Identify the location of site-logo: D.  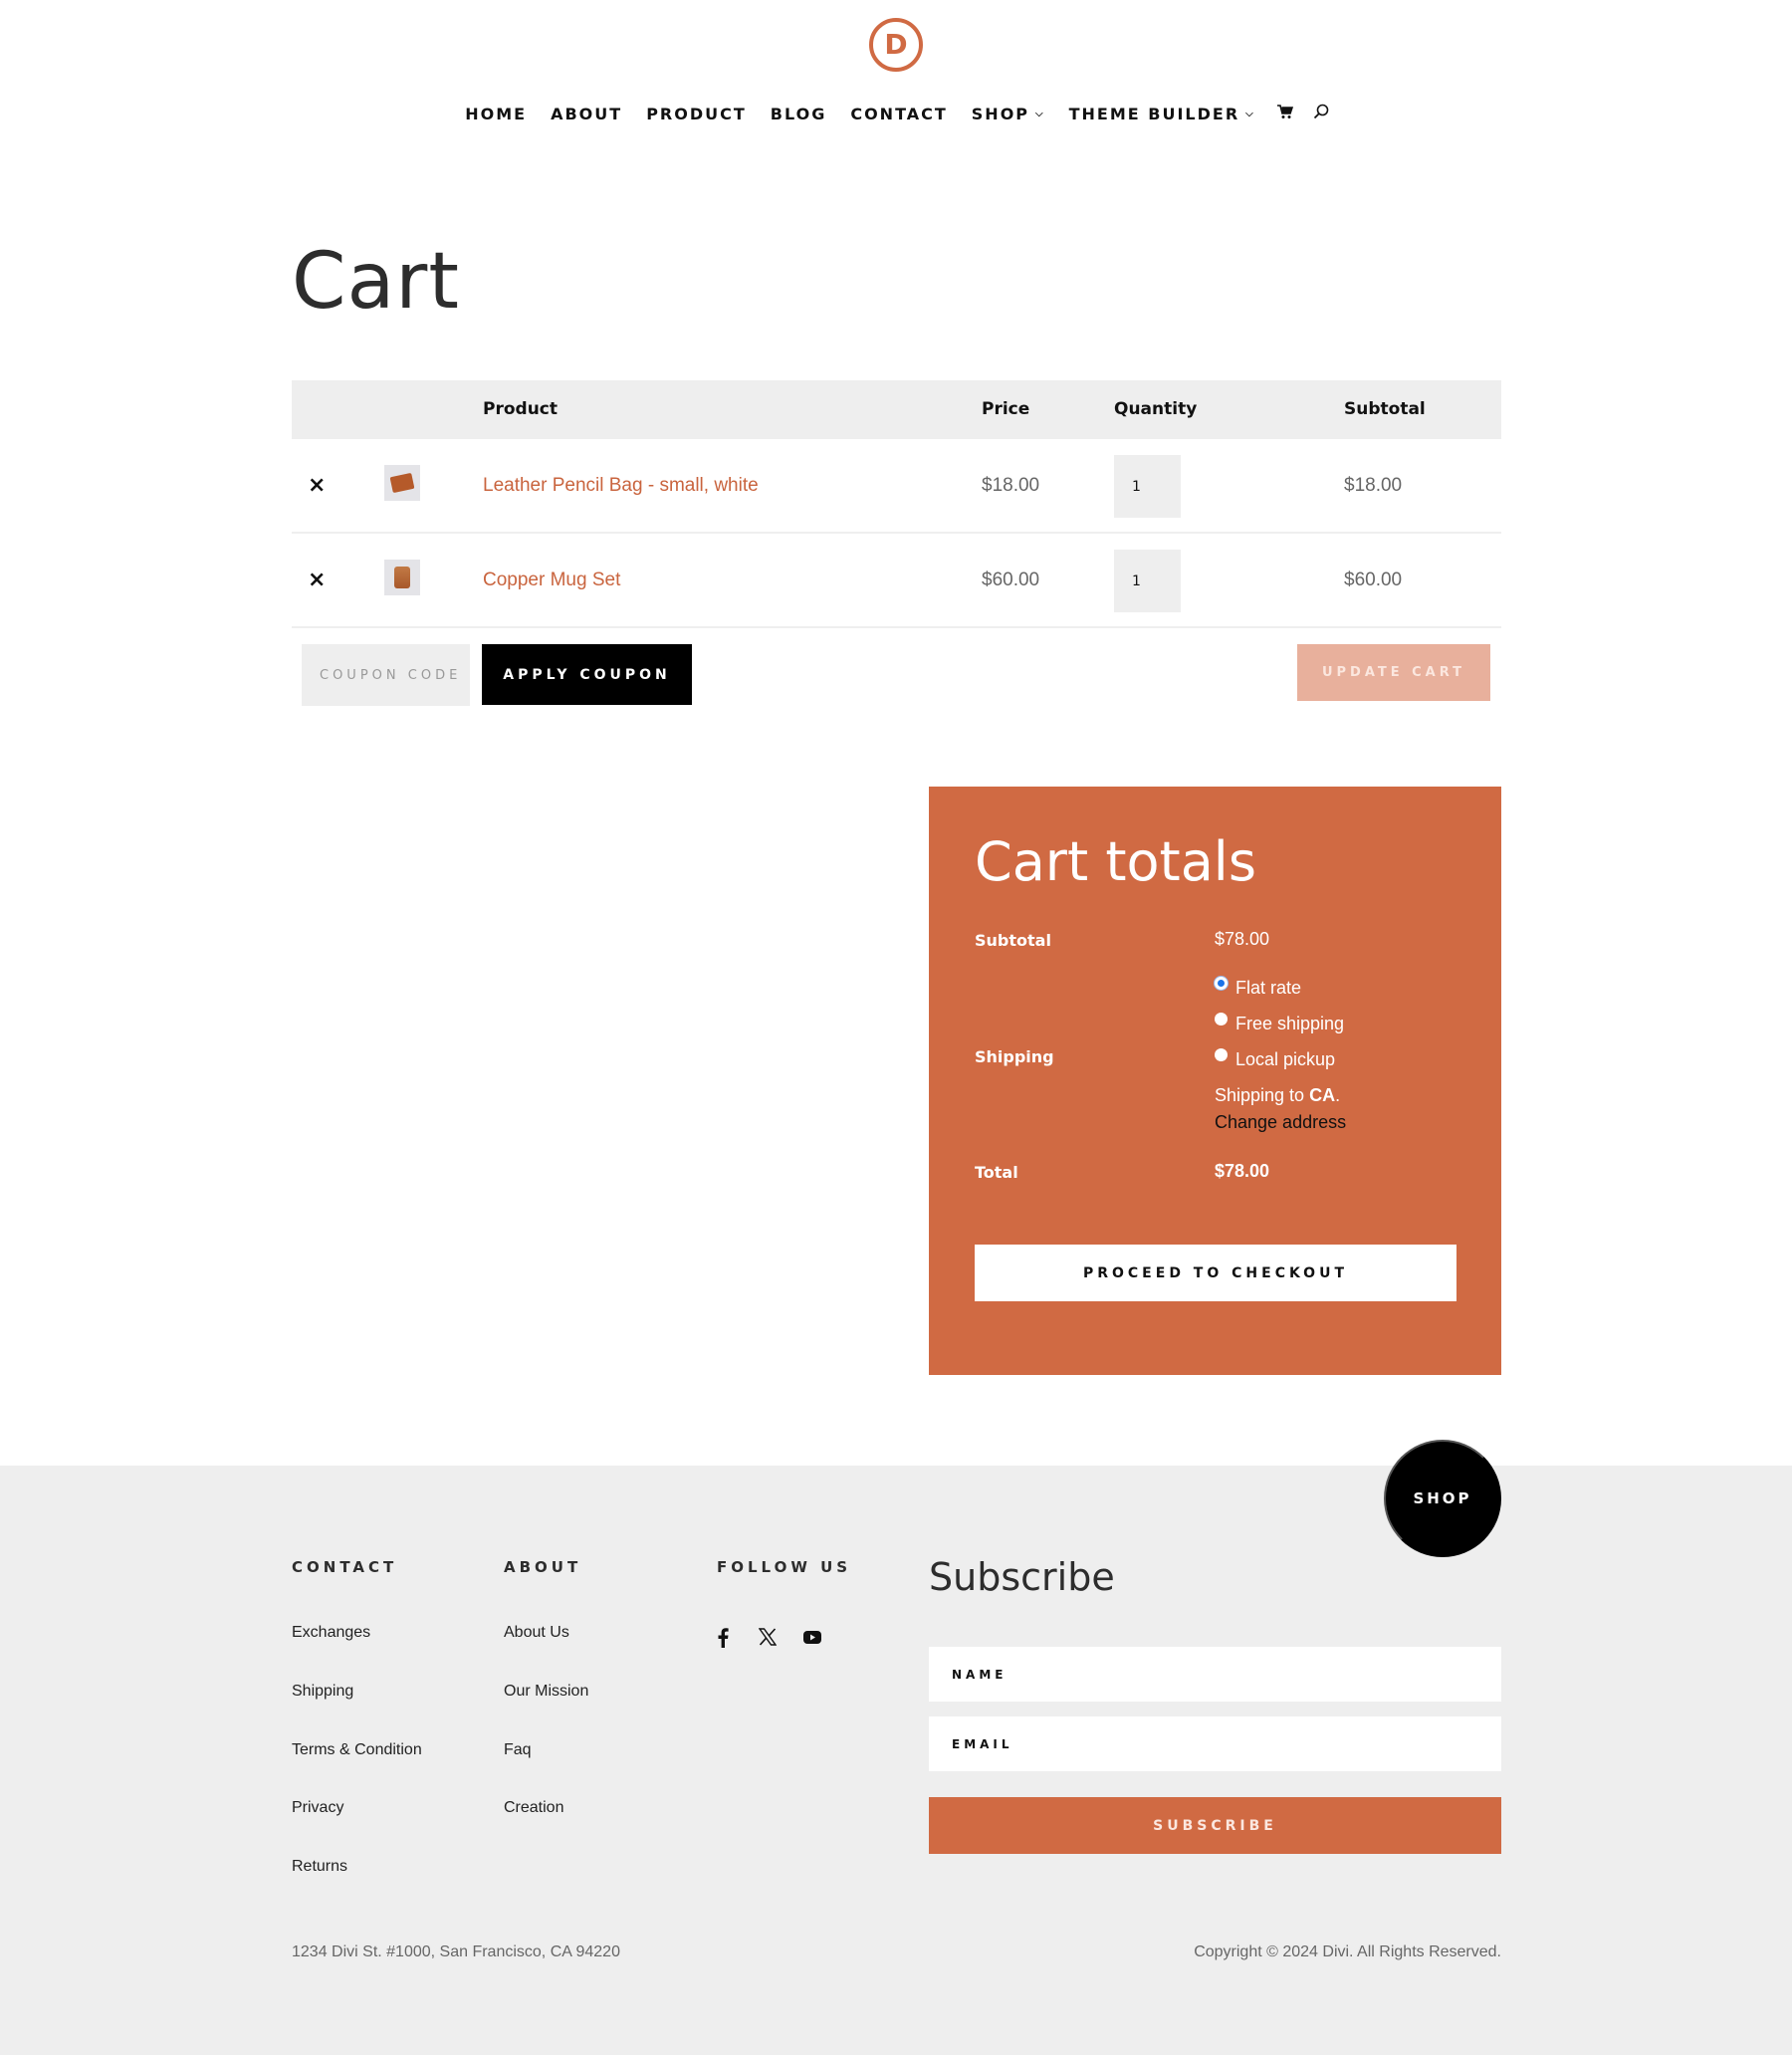
(896, 45).